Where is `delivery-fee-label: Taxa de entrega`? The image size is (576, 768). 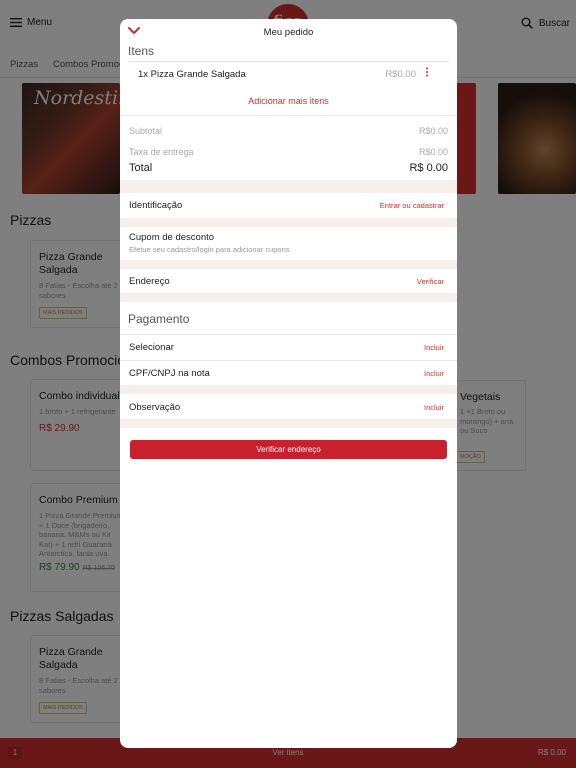 delivery-fee-label: Taxa de entrega is located at coordinates (161, 152).